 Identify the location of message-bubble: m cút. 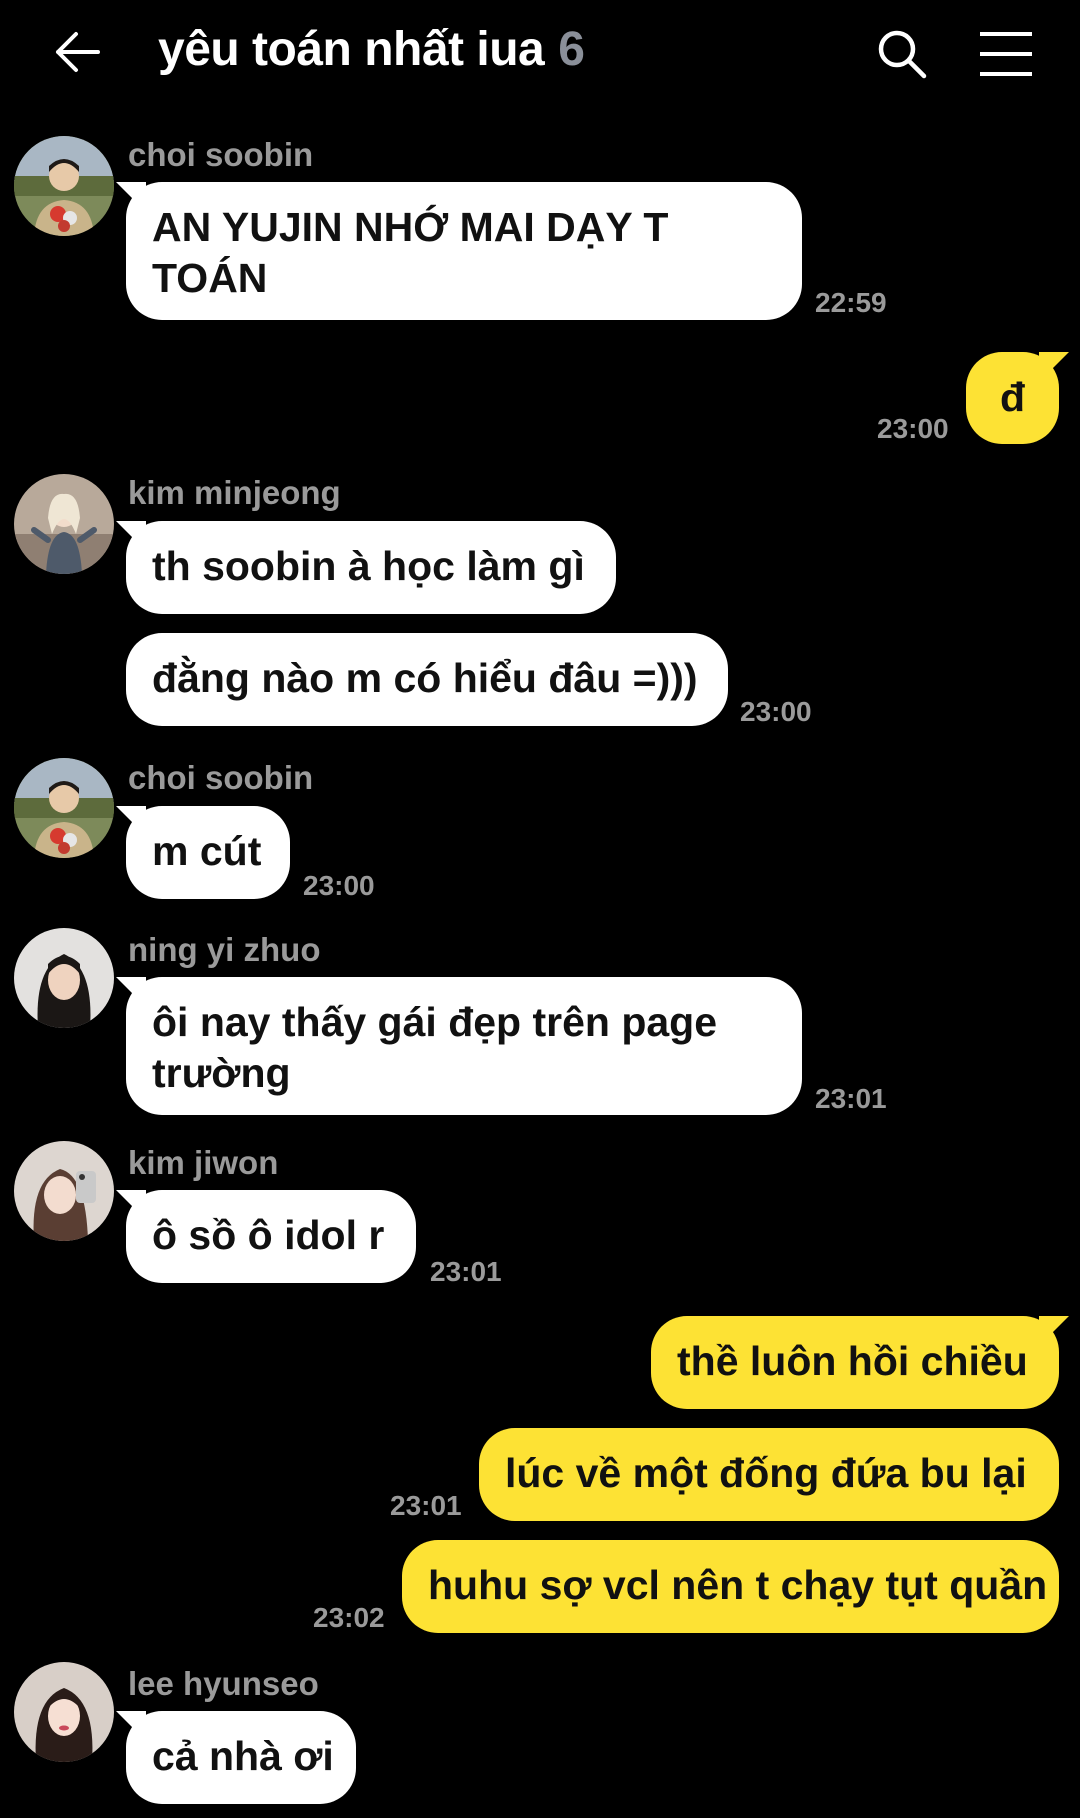
(208, 852).